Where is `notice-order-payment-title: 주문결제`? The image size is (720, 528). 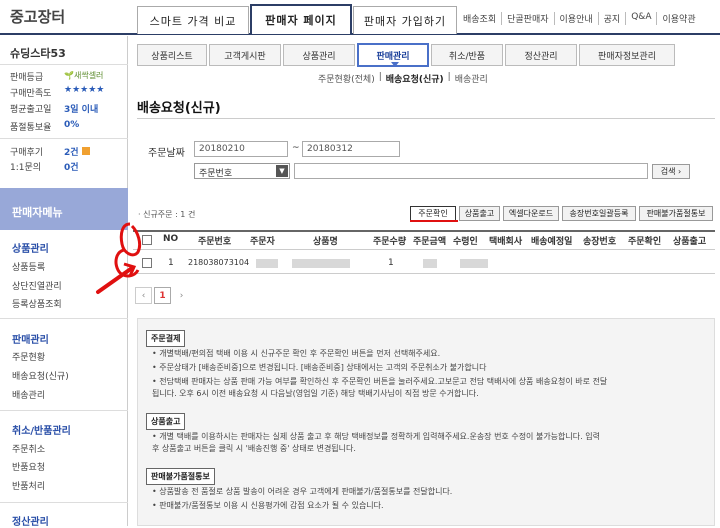 notice-order-payment-title: 주문결제 is located at coordinates (166, 338).